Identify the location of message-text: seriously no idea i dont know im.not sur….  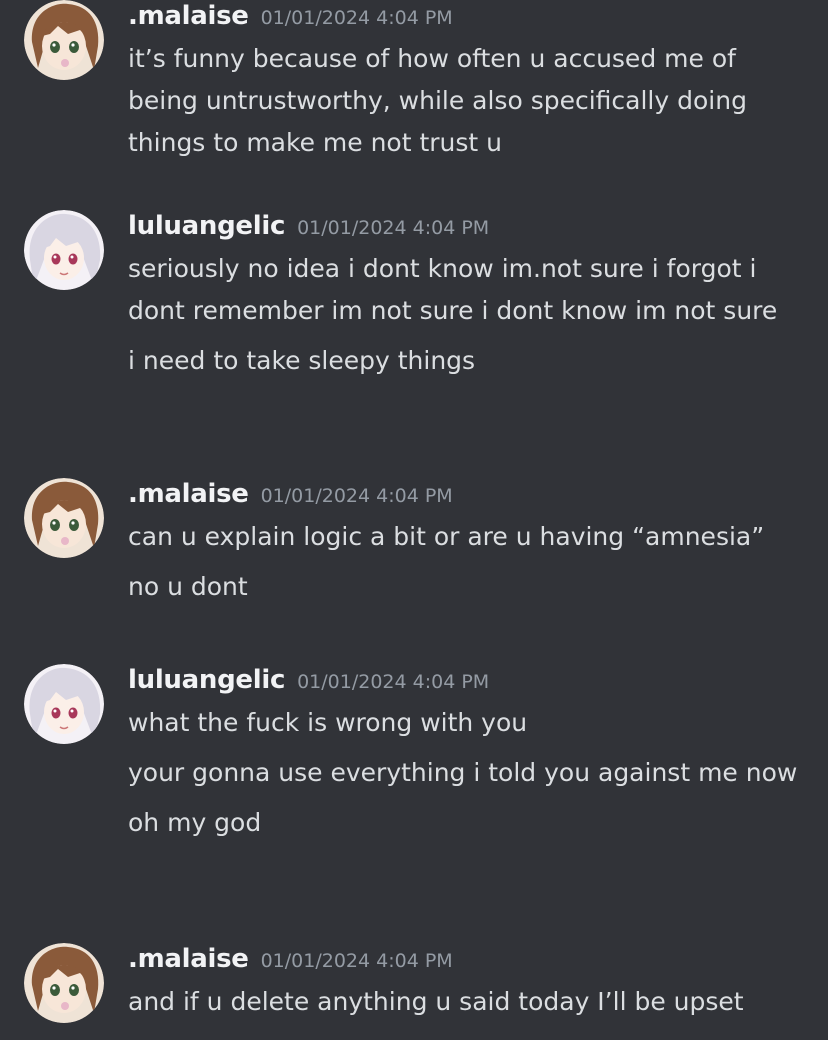
(453, 289).